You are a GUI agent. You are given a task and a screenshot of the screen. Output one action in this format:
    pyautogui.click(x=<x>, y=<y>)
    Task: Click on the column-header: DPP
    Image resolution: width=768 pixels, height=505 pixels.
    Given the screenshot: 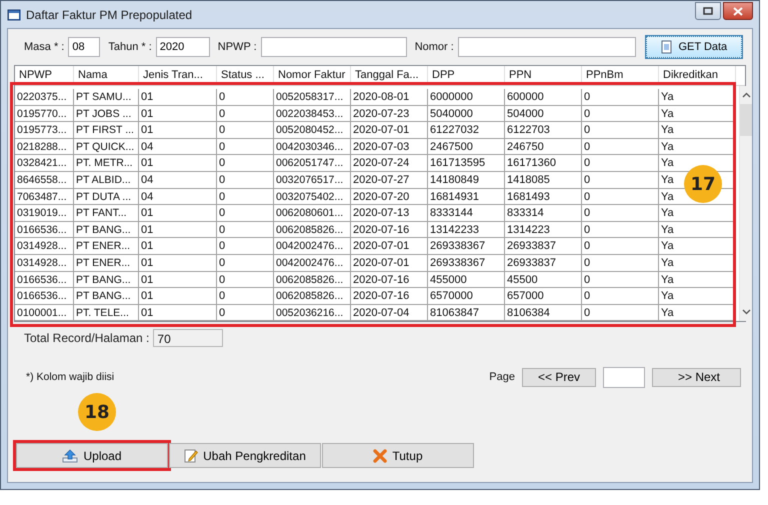 What is the action you would take?
    pyautogui.click(x=466, y=75)
    